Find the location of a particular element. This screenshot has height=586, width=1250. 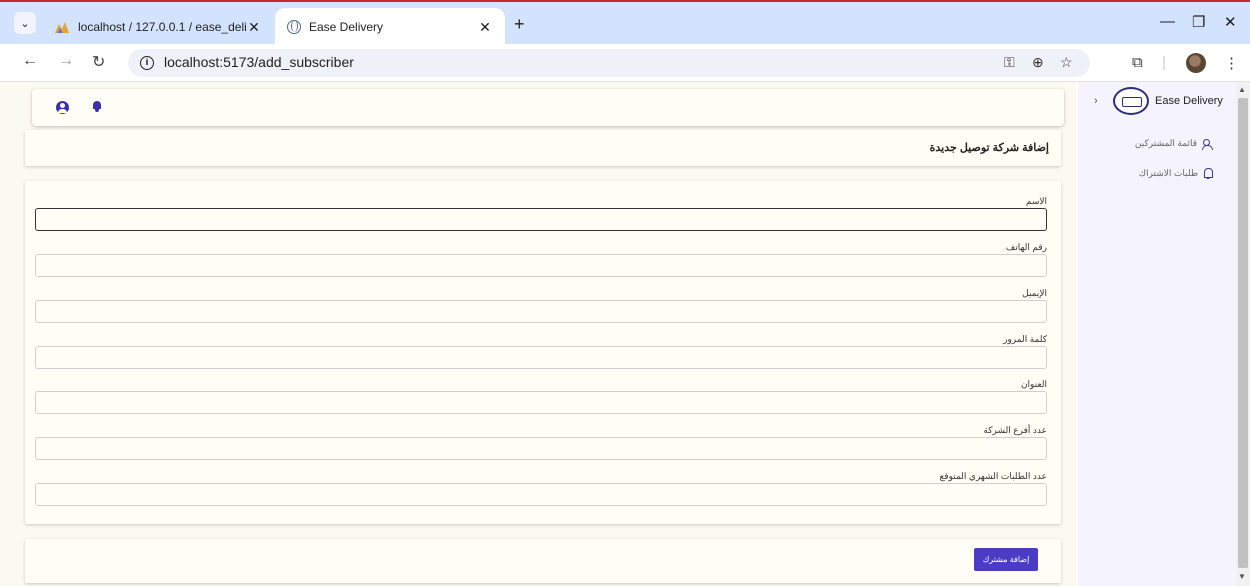

users-icon is located at coordinates (1208, 144).